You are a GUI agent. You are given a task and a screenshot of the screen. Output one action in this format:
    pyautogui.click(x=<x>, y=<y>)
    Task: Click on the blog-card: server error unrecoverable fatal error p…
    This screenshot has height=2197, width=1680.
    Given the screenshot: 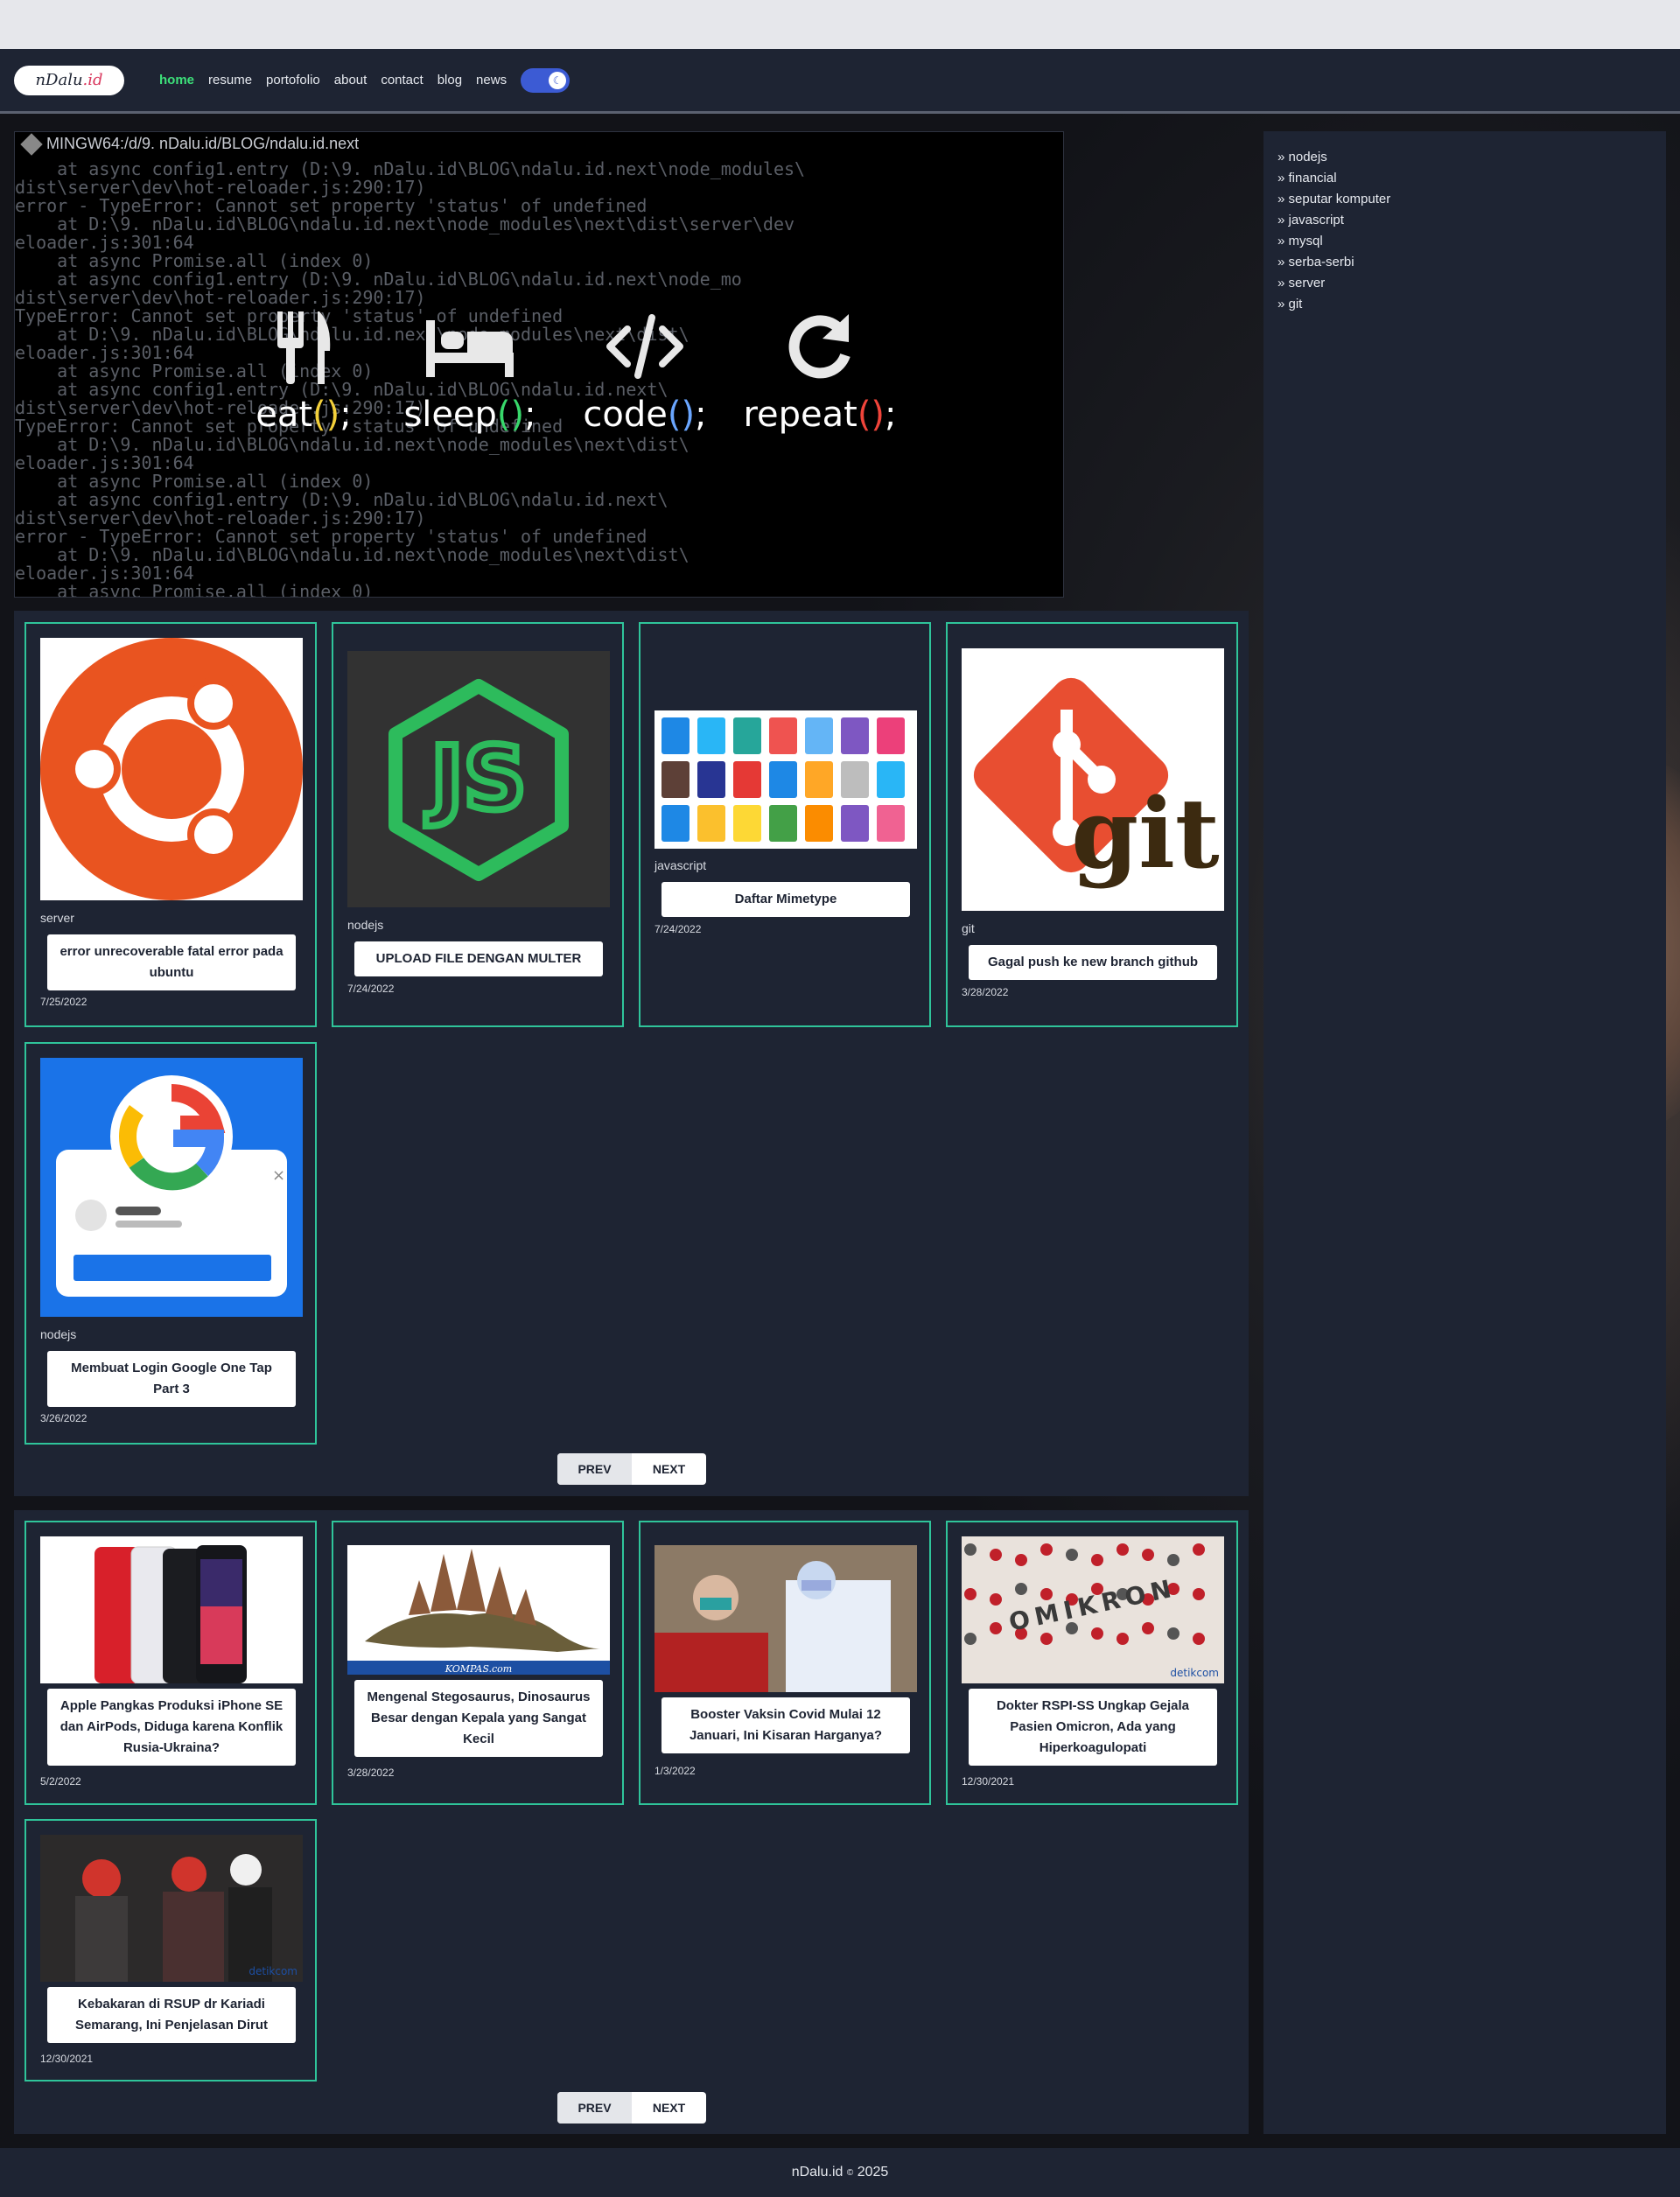 What is the action you would take?
    pyautogui.click(x=170, y=824)
    